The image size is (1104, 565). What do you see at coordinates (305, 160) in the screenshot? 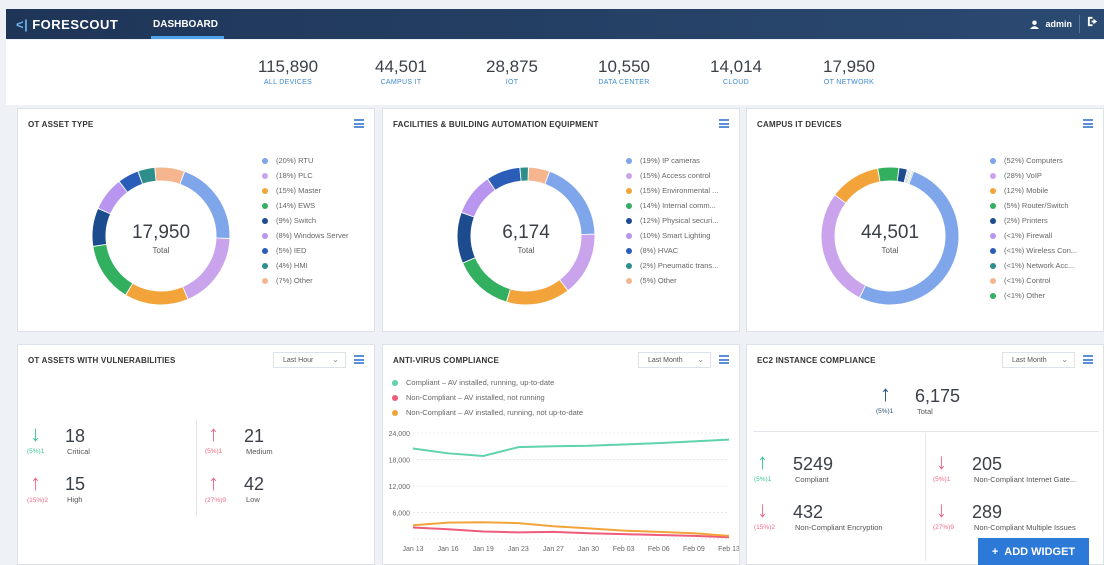
I see `legend-item: (20%) RTU` at bounding box center [305, 160].